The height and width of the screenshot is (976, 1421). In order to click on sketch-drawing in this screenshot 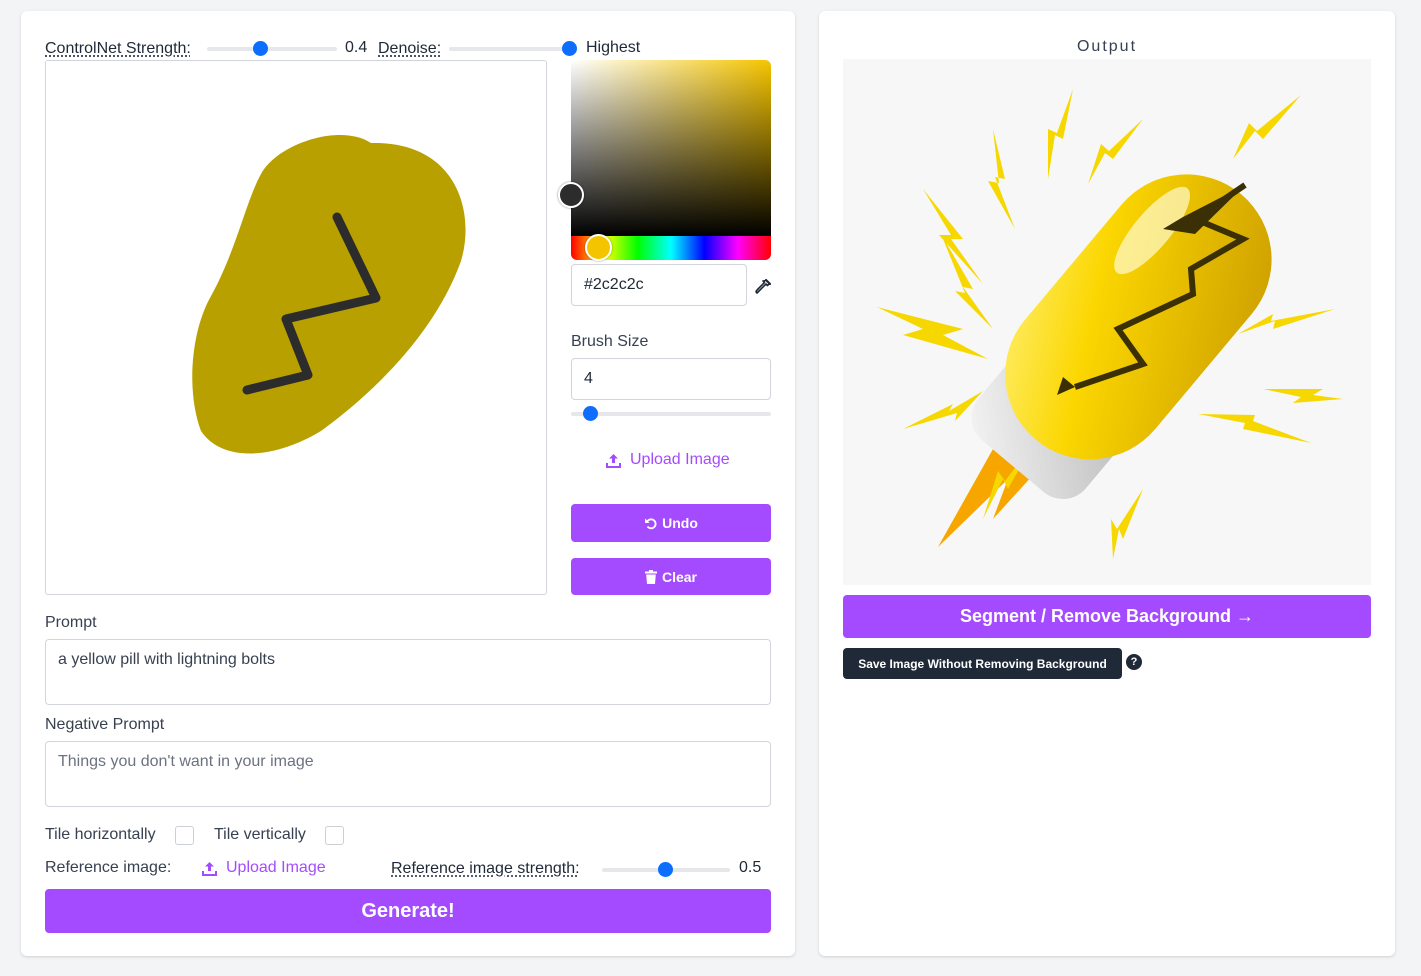, I will do `click(329, 294)`.